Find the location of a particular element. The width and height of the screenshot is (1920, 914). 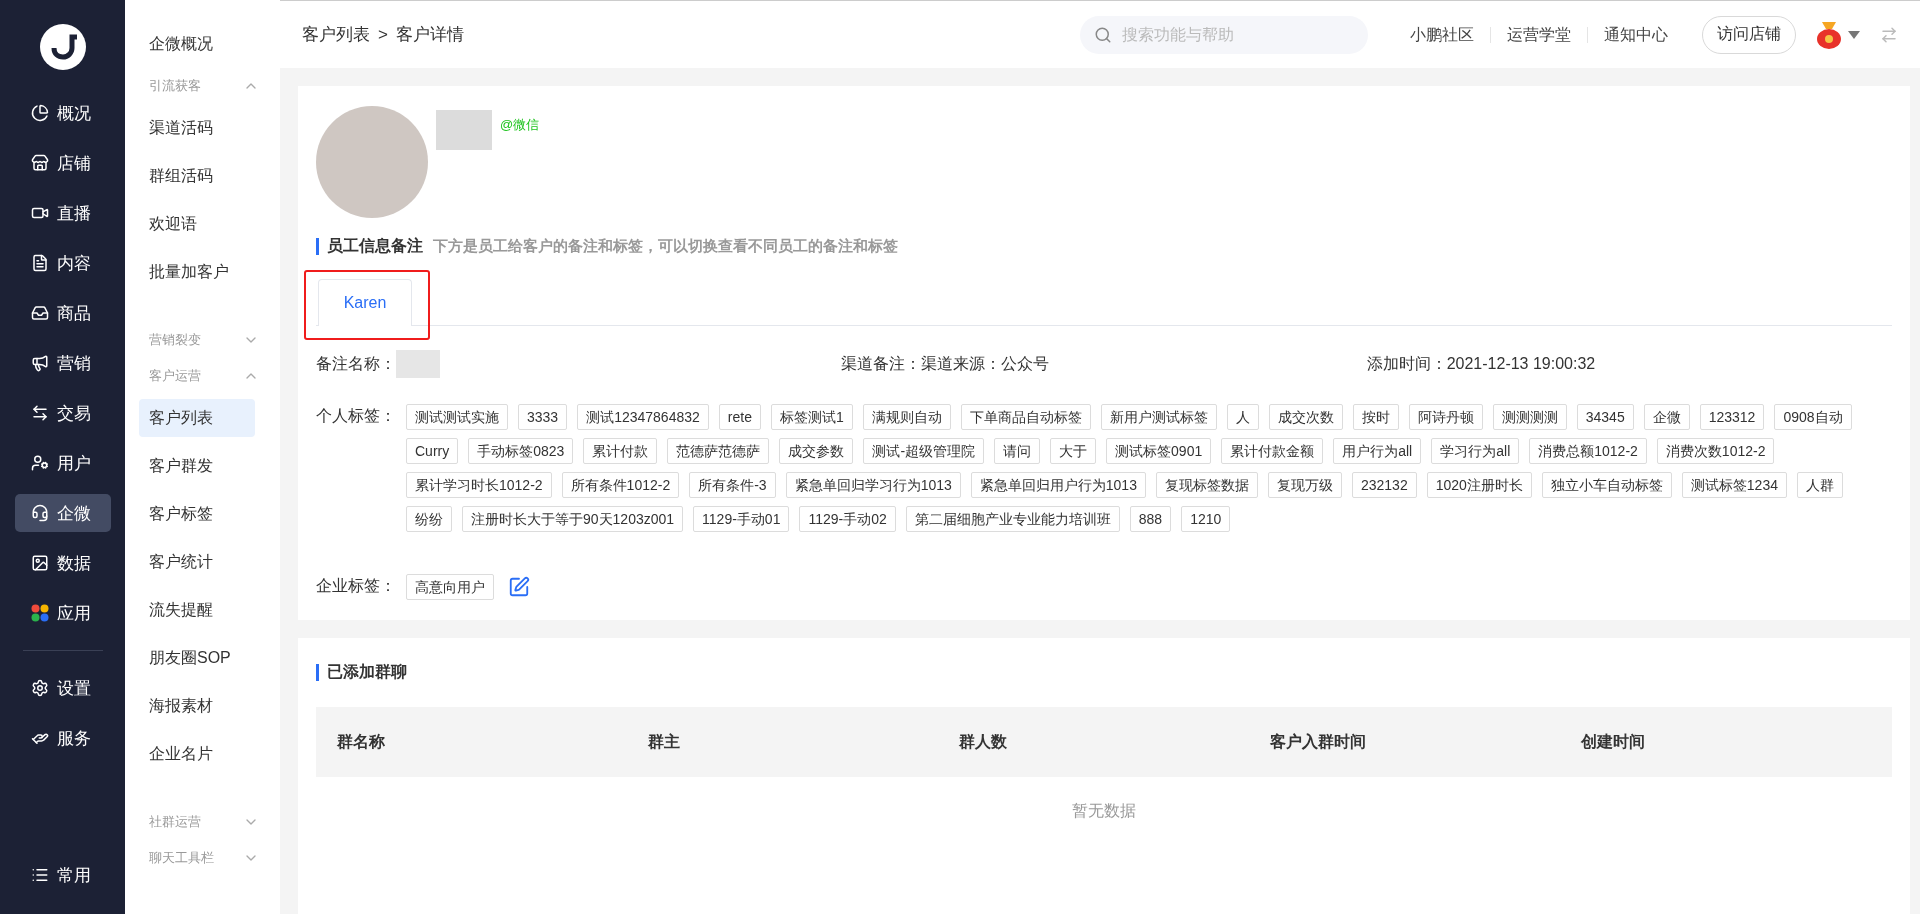

tag: 累计付款 is located at coordinates (620, 451).